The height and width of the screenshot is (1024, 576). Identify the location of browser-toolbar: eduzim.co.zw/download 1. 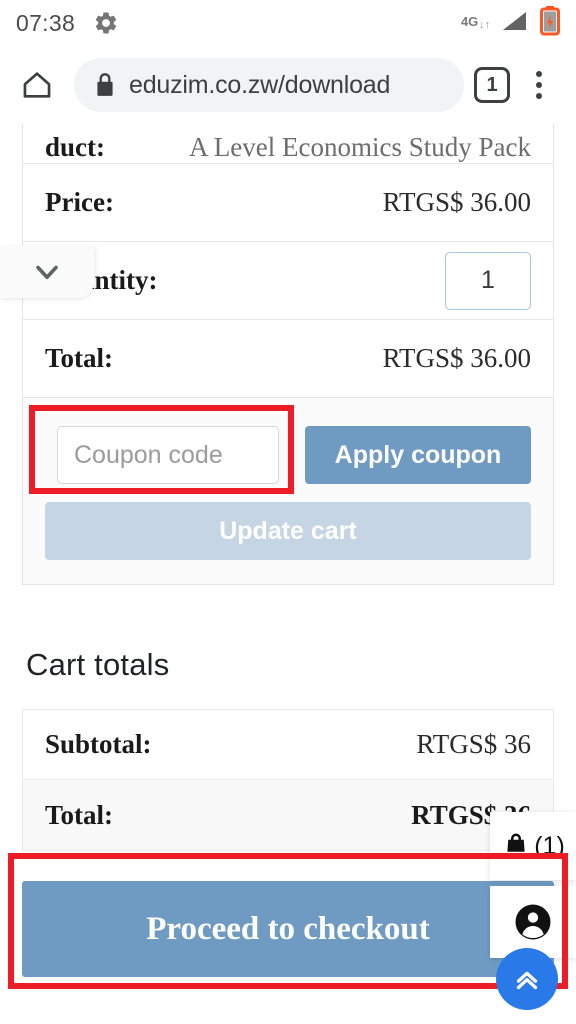
(288, 85).